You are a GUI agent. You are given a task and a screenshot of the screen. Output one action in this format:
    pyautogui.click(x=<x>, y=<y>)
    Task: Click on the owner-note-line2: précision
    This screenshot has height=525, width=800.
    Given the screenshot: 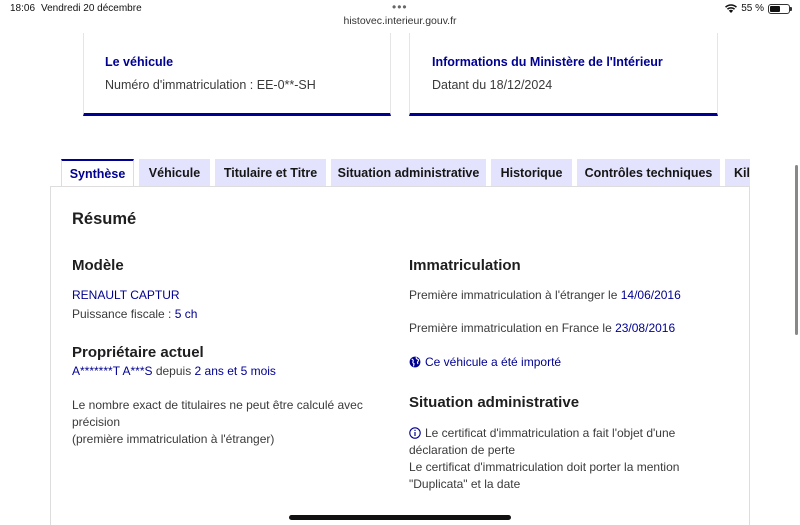 What is the action you would take?
    pyautogui.click(x=96, y=422)
    